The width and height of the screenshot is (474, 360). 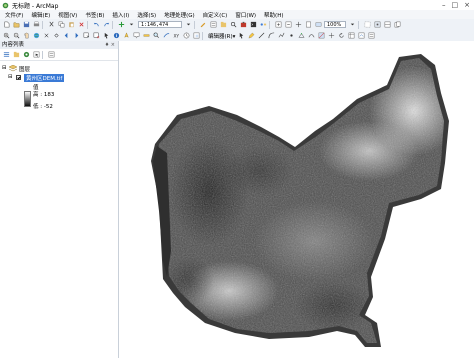 What do you see at coordinates (16, 36) in the screenshot?
I see `zoom-out-icon` at bounding box center [16, 36].